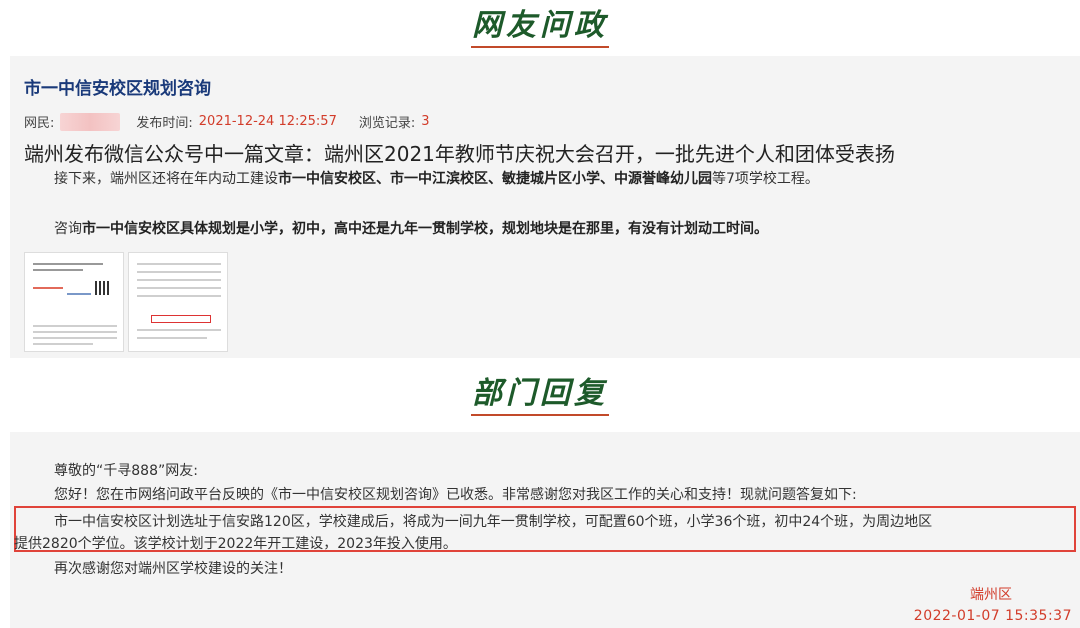  What do you see at coordinates (39, 123) in the screenshot?
I see `netizen-label: 网民:` at bounding box center [39, 123].